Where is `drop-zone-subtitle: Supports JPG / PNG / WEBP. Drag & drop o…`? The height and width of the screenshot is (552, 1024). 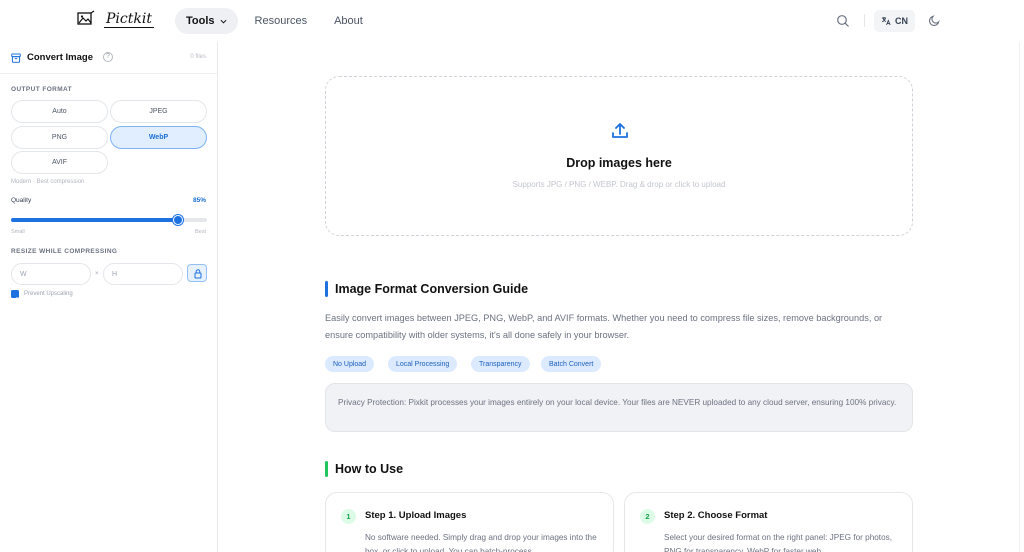 drop-zone-subtitle: Supports JPG / PNG / WEBP. Drag & drop o… is located at coordinates (619, 184).